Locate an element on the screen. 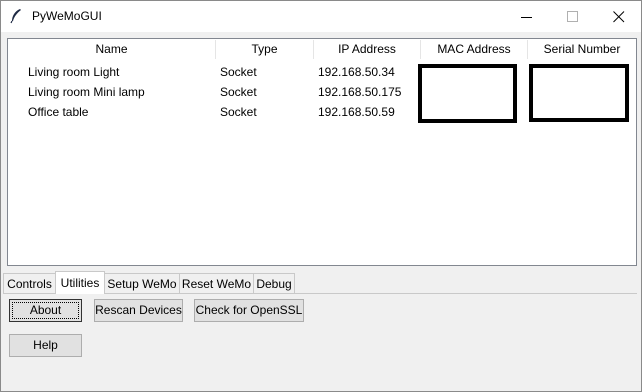  minimize-icon is located at coordinates (526, 17).